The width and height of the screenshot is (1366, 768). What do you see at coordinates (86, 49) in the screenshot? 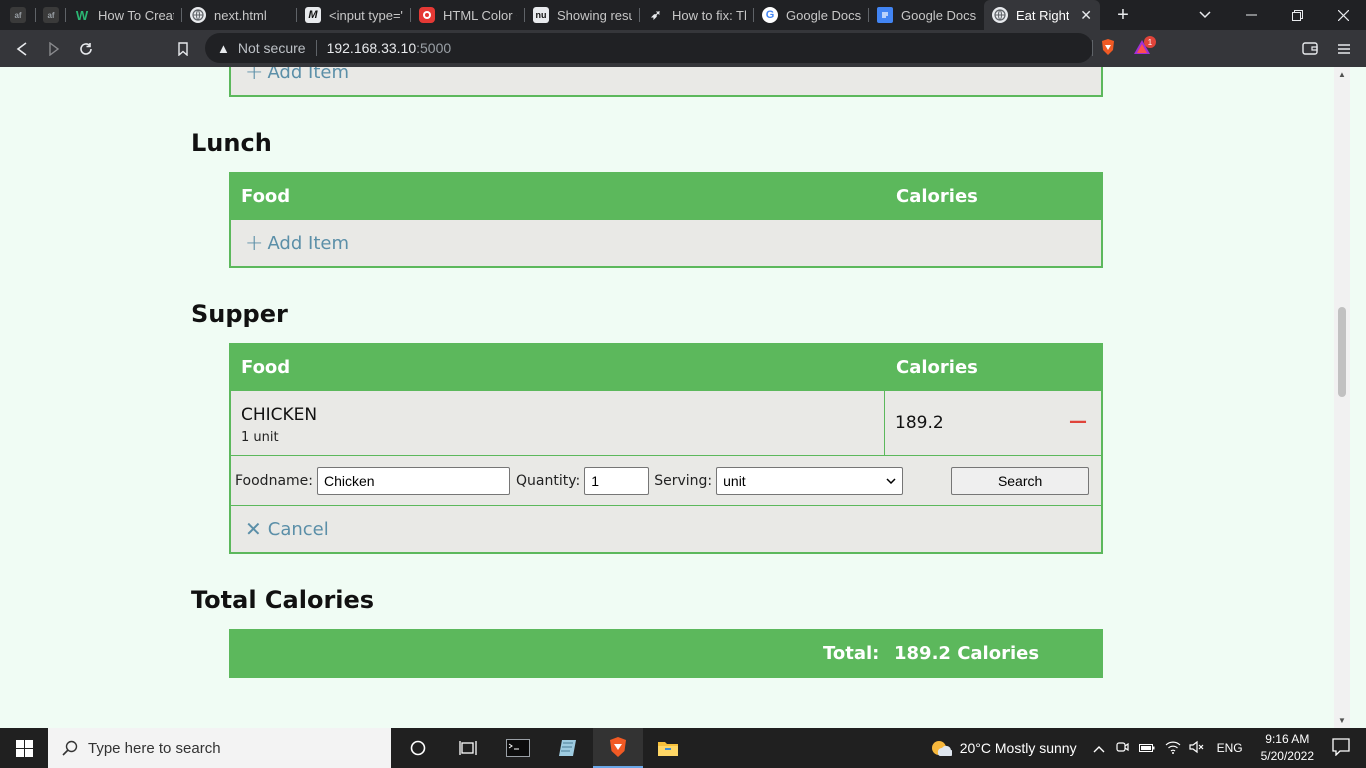
I see `reload-button` at bounding box center [86, 49].